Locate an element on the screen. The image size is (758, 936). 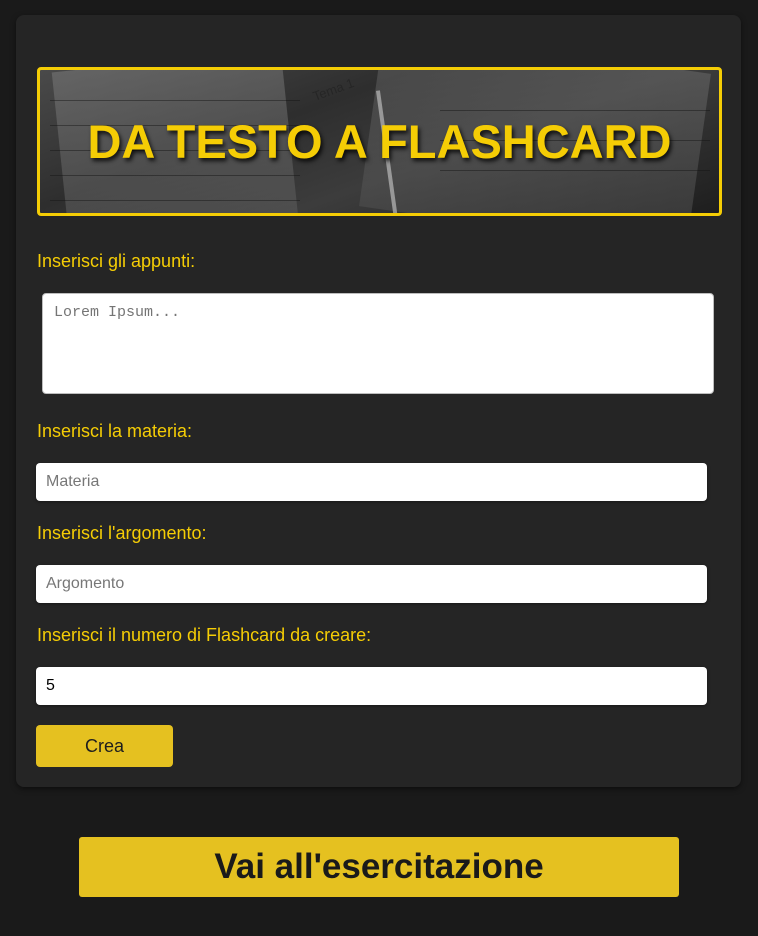
topic-label: Inserisci l'argomento: is located at coordinates (122, 533).